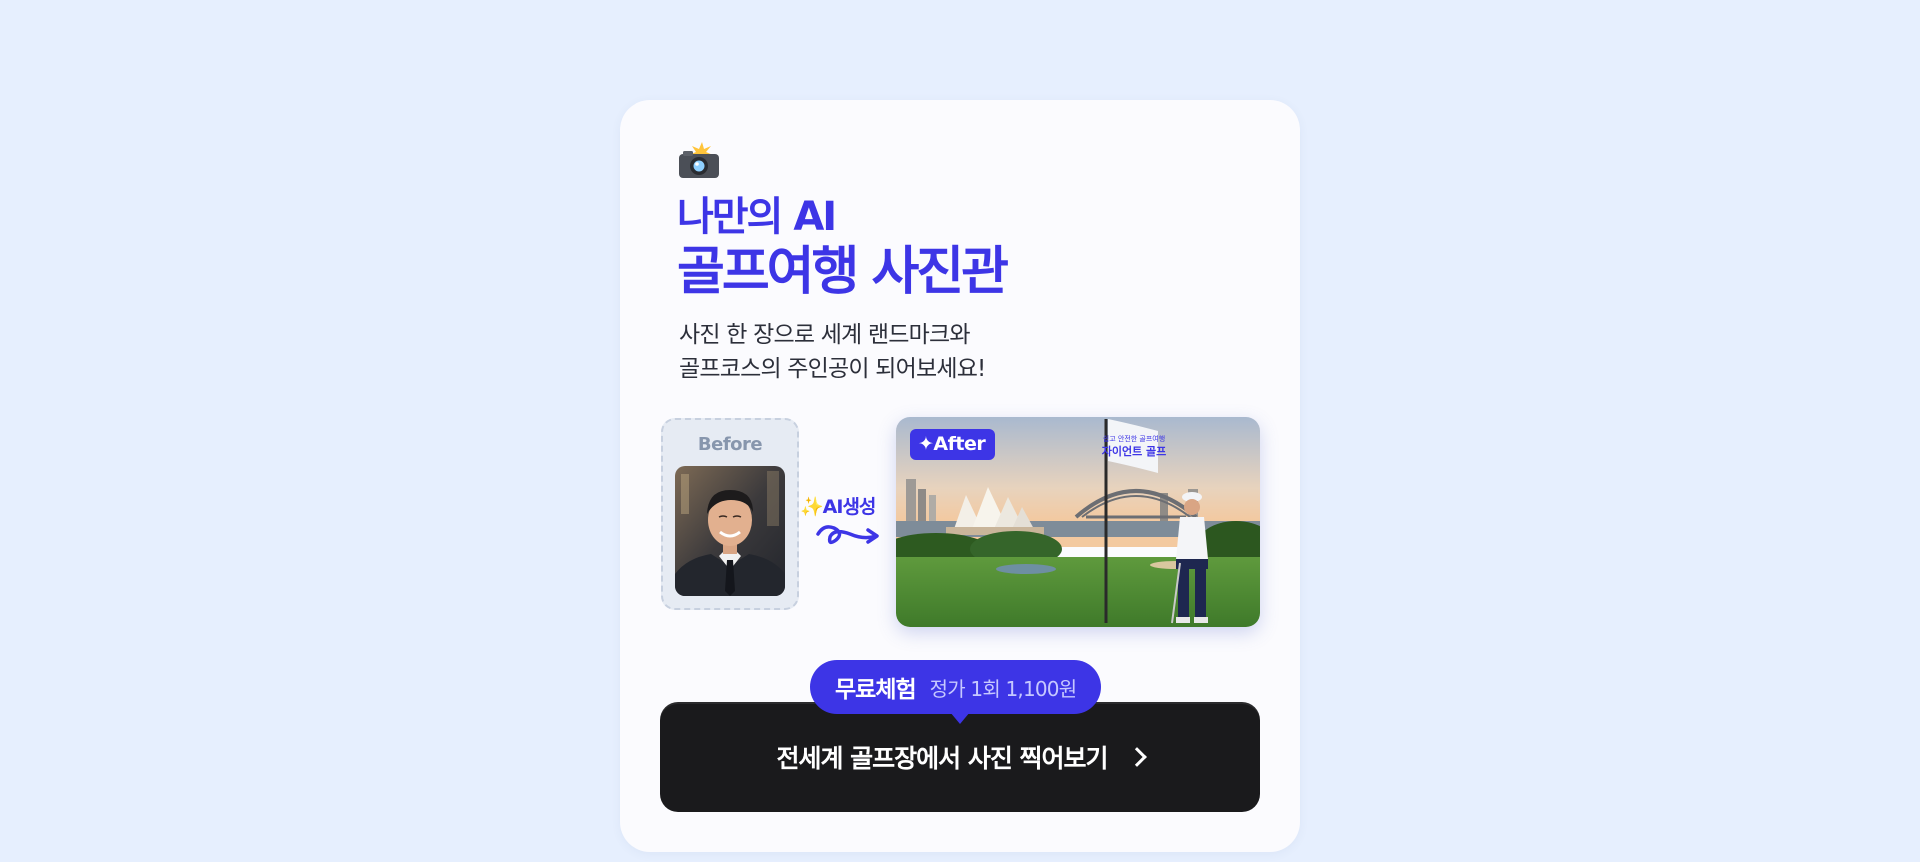 Image resolution: width=1920 pixels, height=862 pixels. What do you see at coordinates (959, 444) in the screenshot?
I see `after-label: After` at bounding box center [959, 444].